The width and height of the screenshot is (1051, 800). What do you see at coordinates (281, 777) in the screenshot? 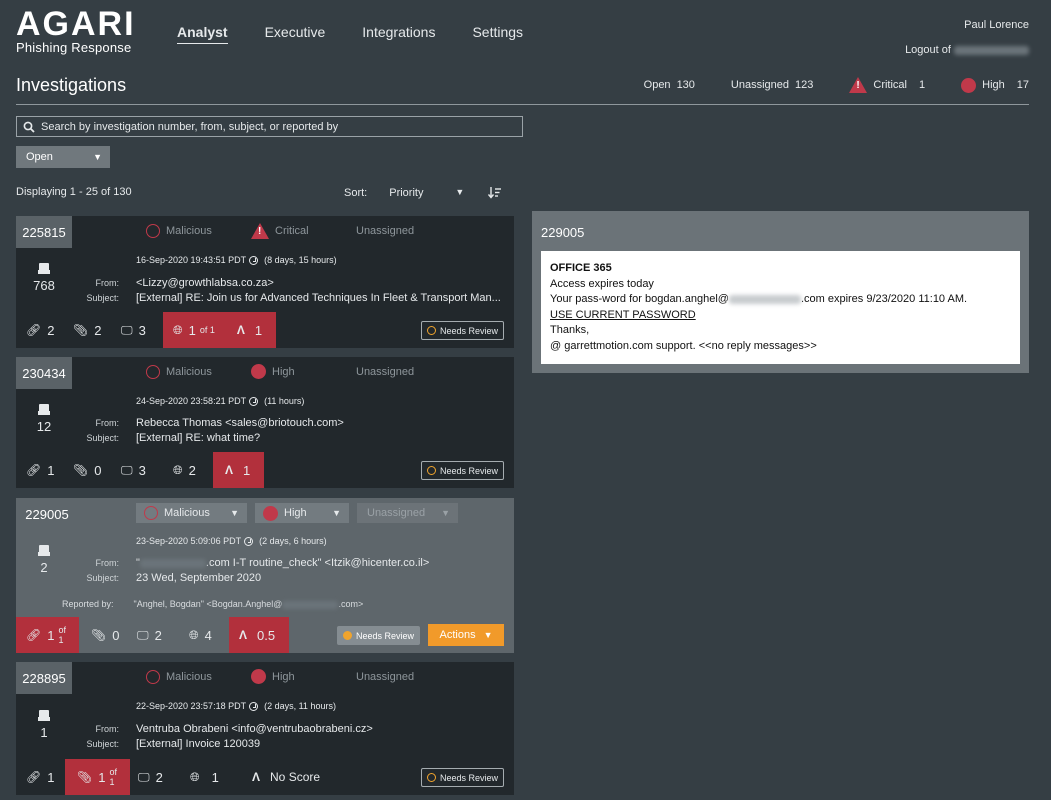
I see `agari-score: Λ No Score` at bounding box center [281, 777].